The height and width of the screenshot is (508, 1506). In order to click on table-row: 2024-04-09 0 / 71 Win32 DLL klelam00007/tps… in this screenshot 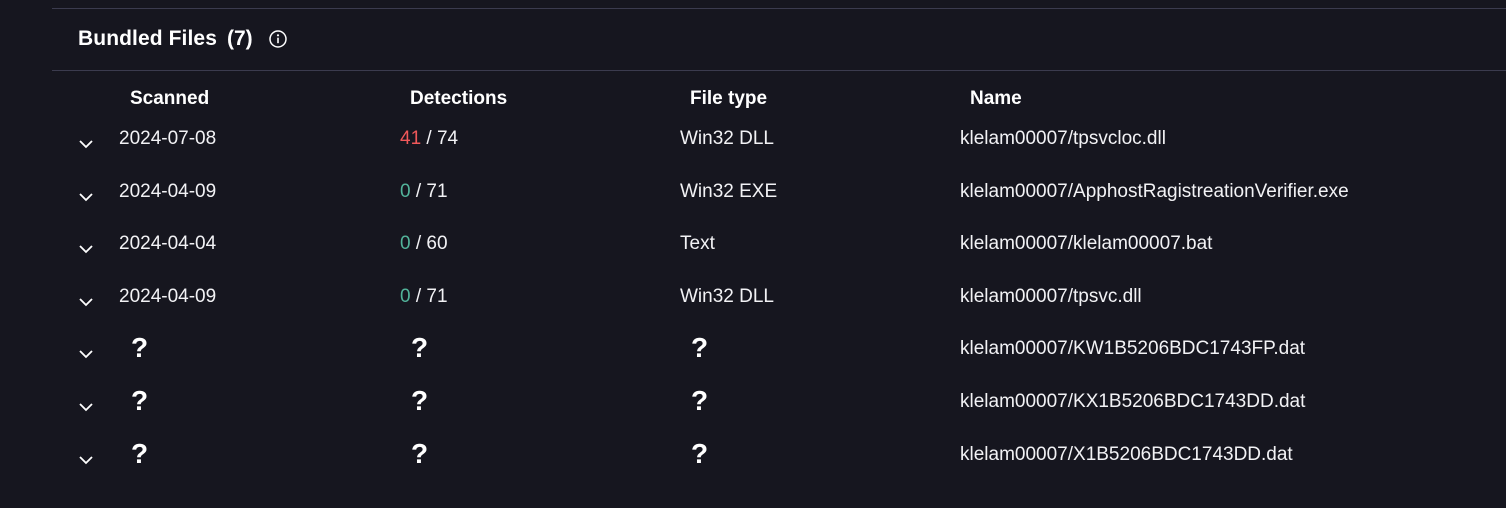, I will do `click(753, 300)`.